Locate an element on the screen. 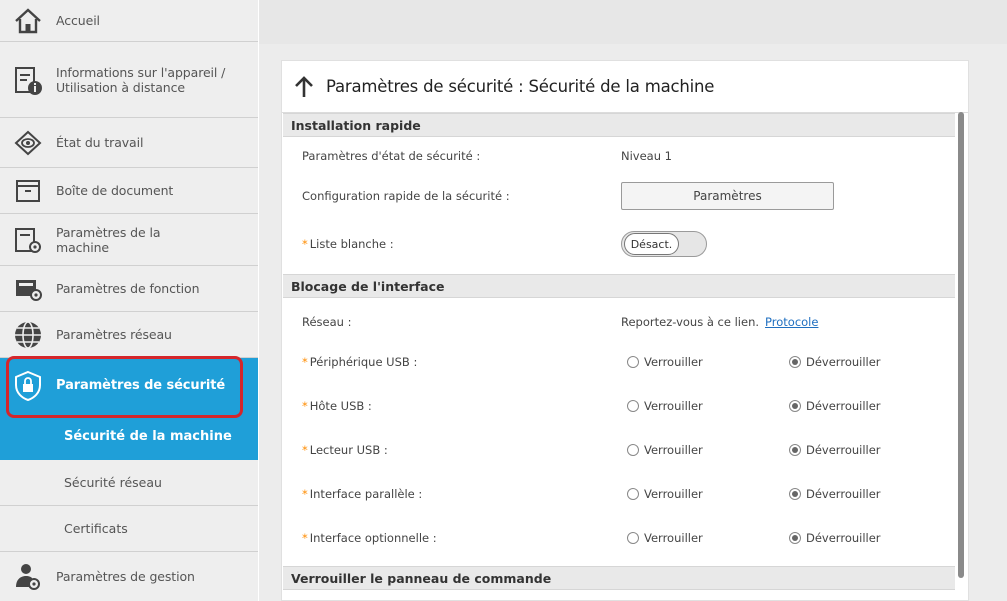 This screenshot has width=1007, height=601. row-whitelist: * Liste blanche : Désact. is located at coordinates (618, 244).